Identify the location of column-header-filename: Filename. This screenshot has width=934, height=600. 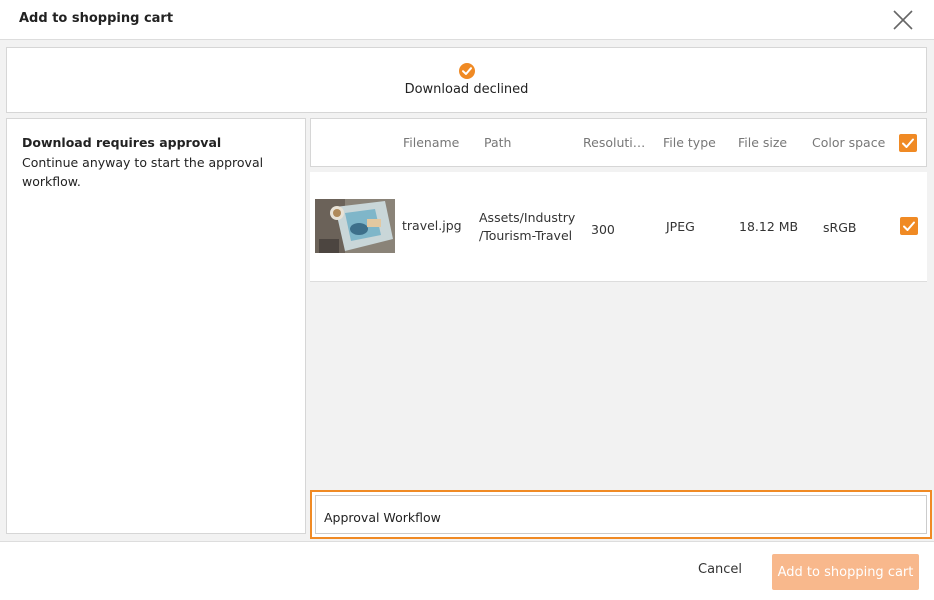
(431, 142).